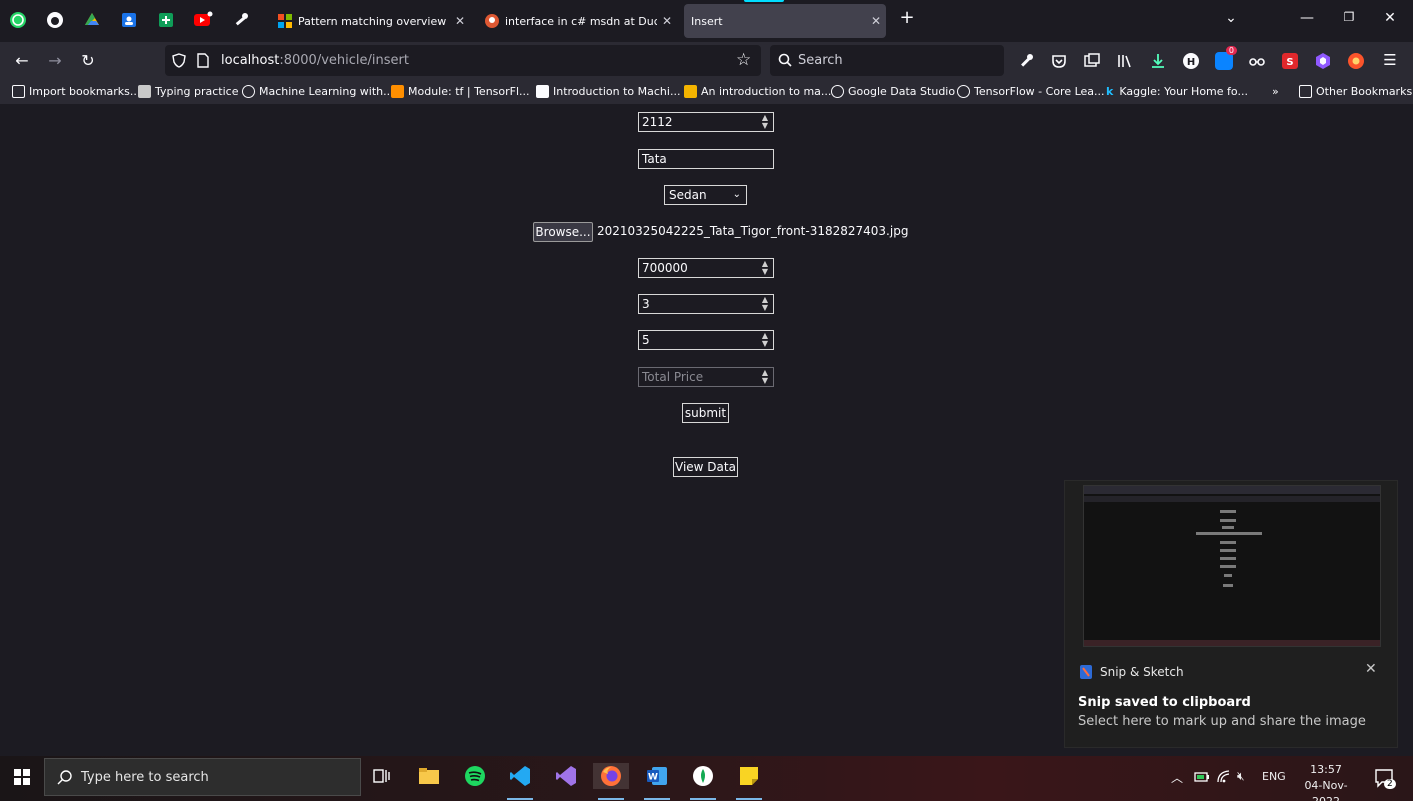 The width and height of the screenshot is (1413, 801). Describe the element at coordinates (1059, 61) in the screenshot. I see `pocket-icon` at that location.